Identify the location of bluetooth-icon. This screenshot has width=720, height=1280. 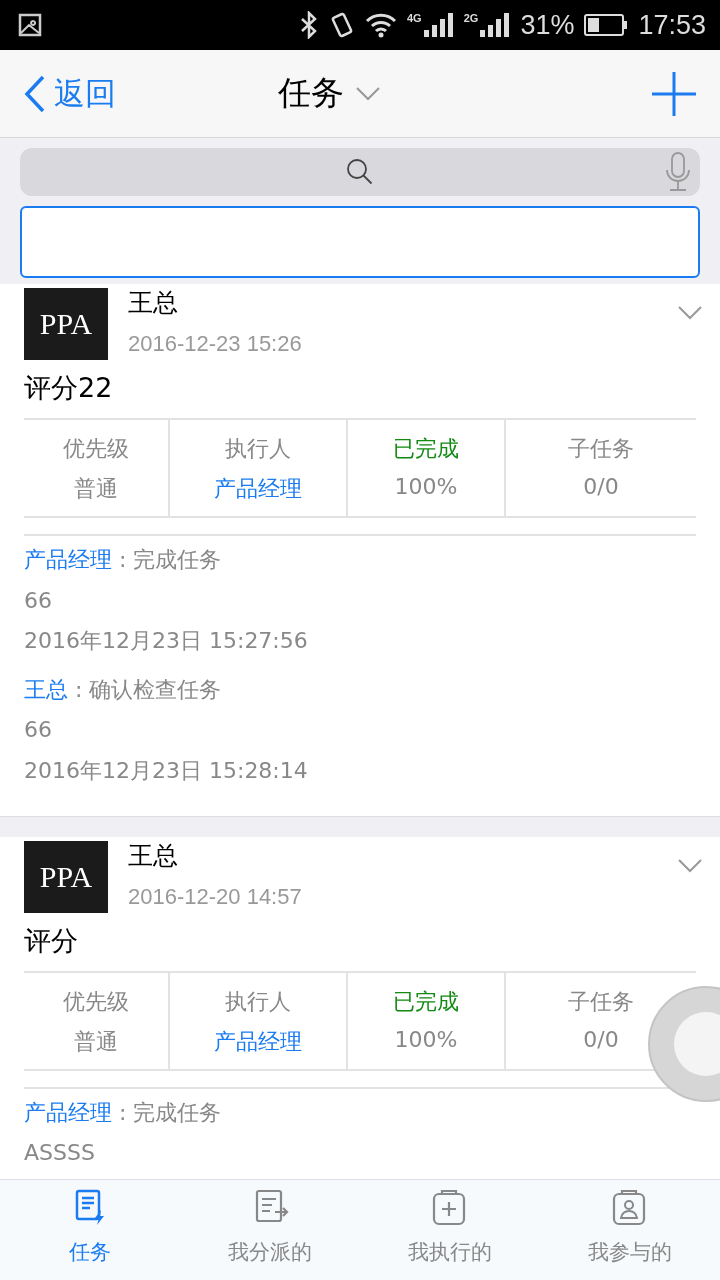
(309, 25).